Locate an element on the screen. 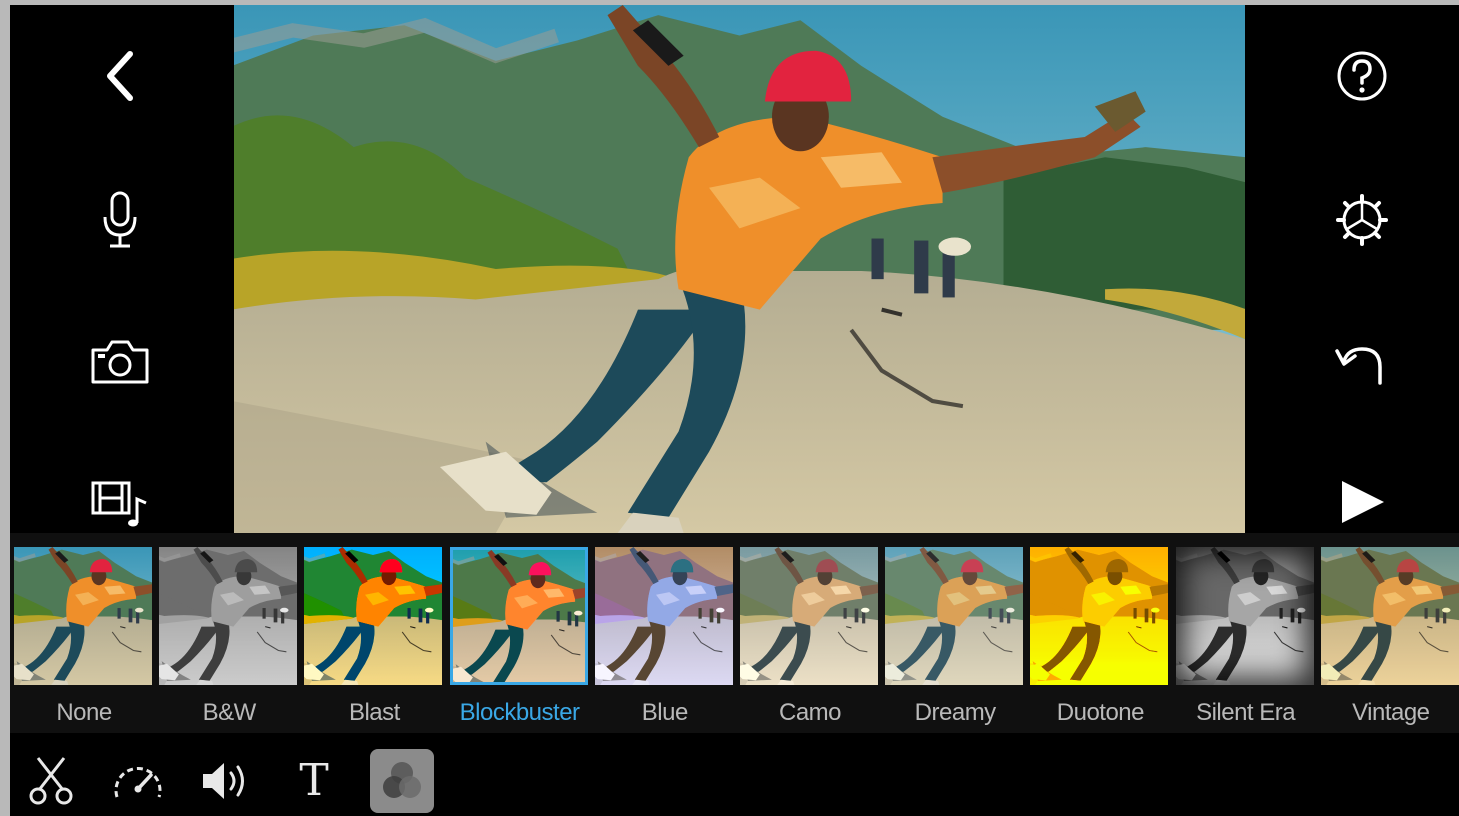 Image resolution: width=1459 pixels, height=816 pixels. help-icon is located at coordinates (1362, 76).